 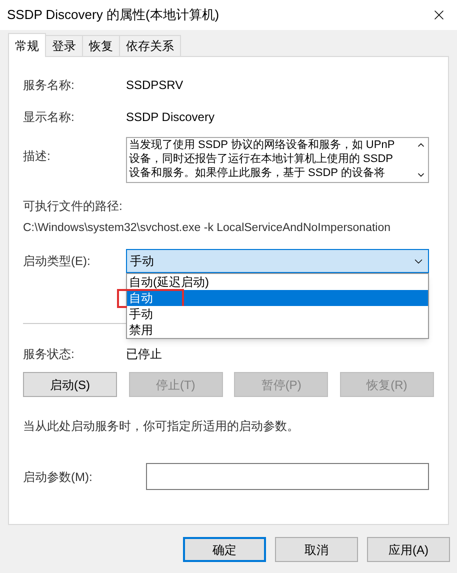 What do you see at coordinates (161, 427) in the screenshot?
I see `hint-text: 当从此处启动服务时，你可指定所适用的启动参数。` at bounding box center [161, 427].